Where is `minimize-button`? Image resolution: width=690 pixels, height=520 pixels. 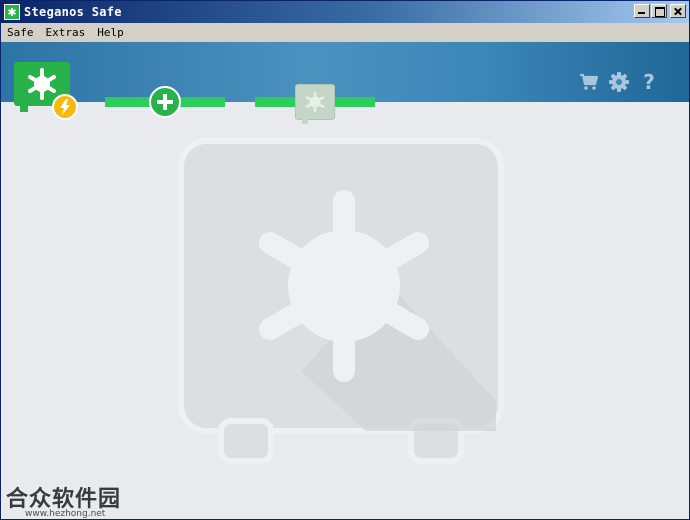
minimize-button is located at coordinates (642, 11).